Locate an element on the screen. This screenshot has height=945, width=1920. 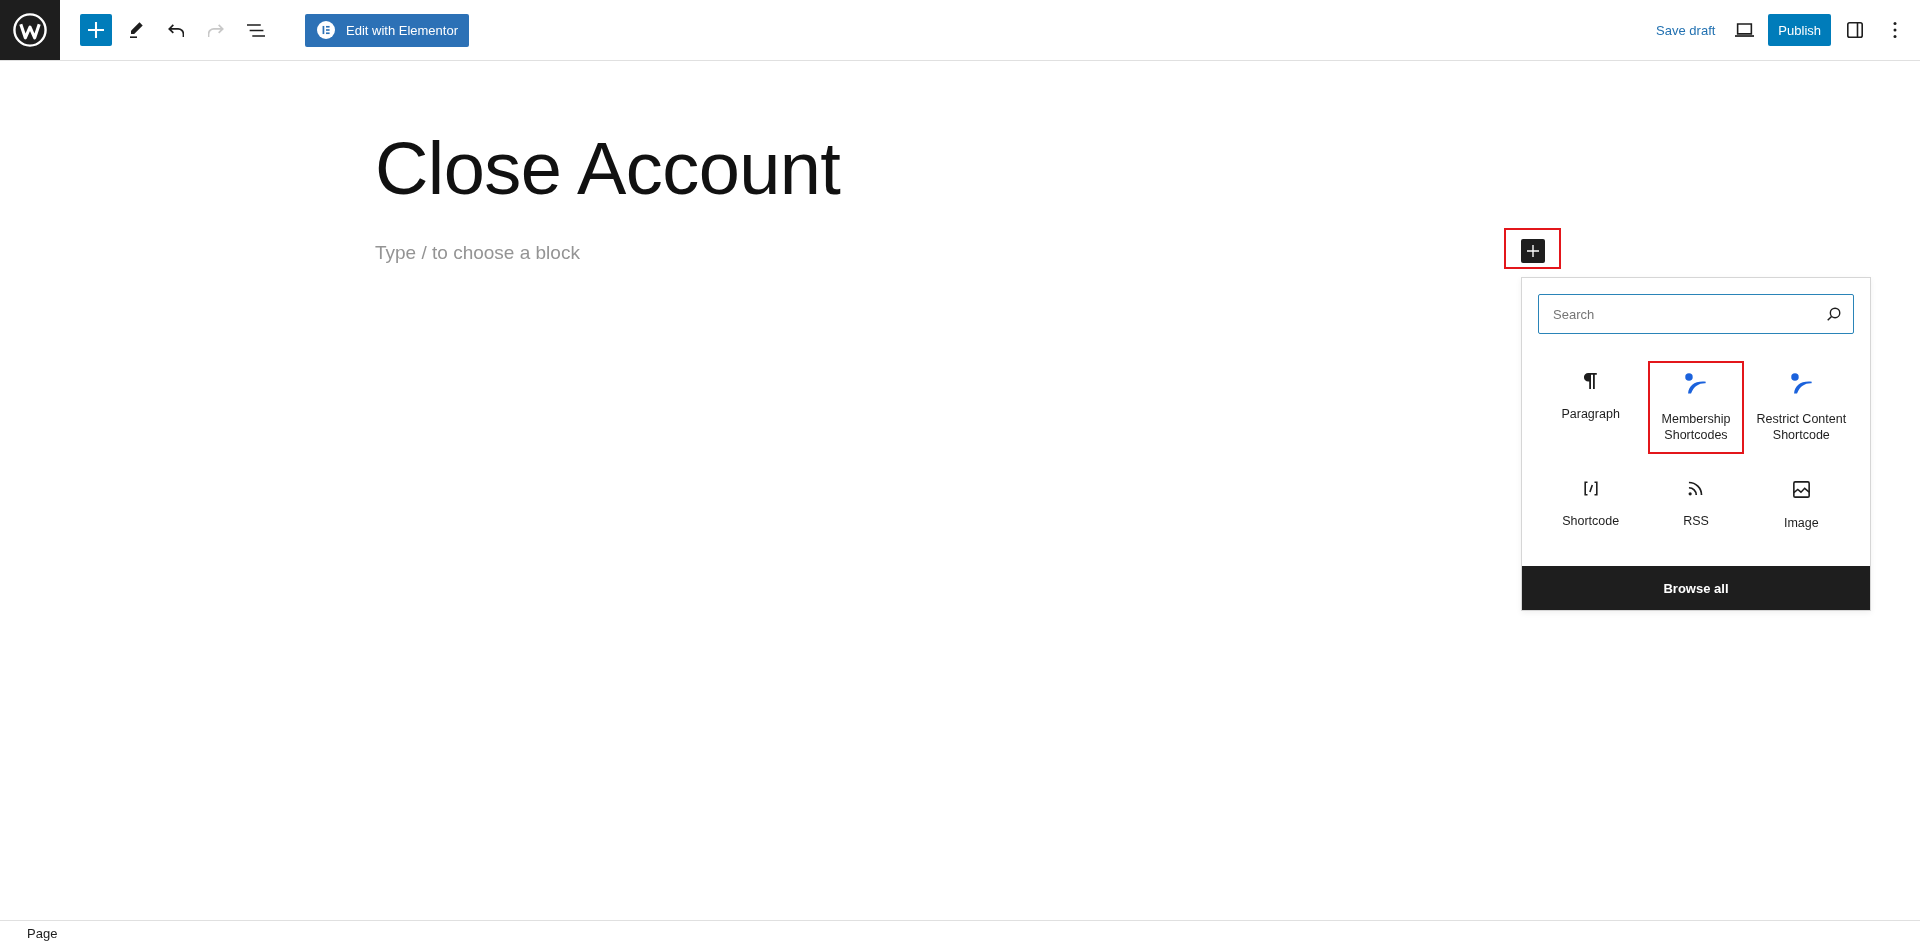
block-item: Membership Shortcodes is located at coordinates (1696, 407).